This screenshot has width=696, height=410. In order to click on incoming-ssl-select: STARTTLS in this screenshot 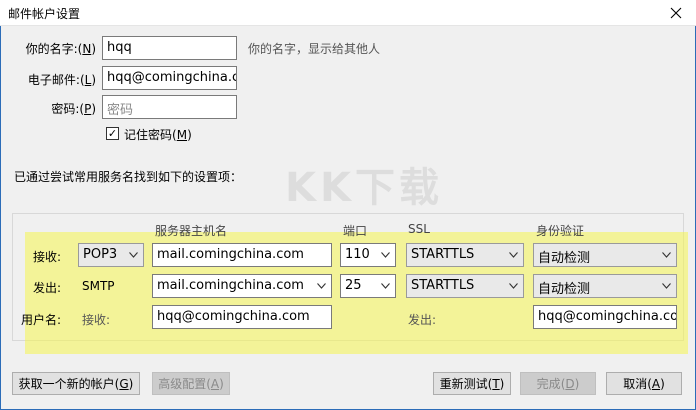, I will do `click(465, 255)`.